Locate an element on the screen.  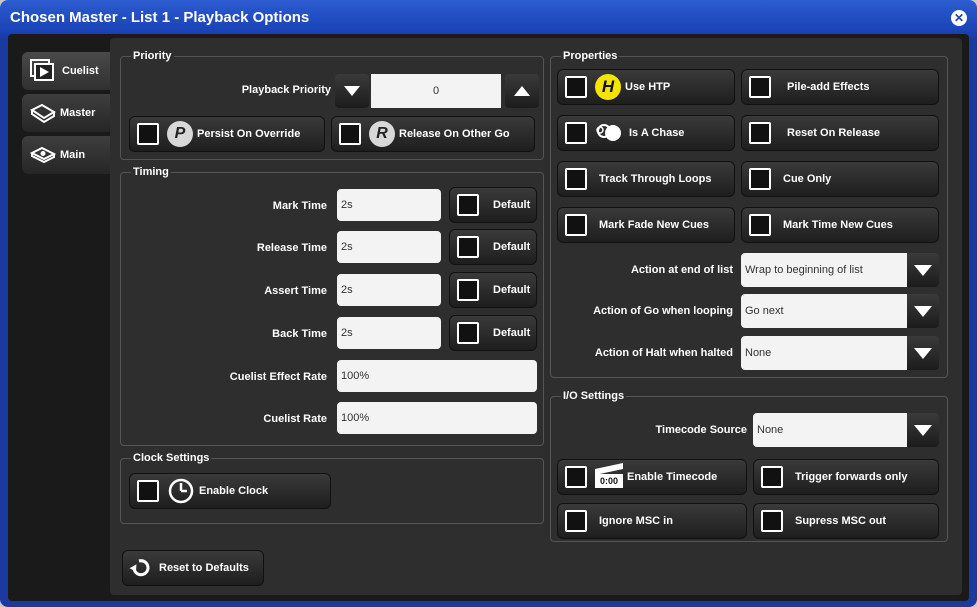
tab-master-label: Master is located at coordinates (78, 113).